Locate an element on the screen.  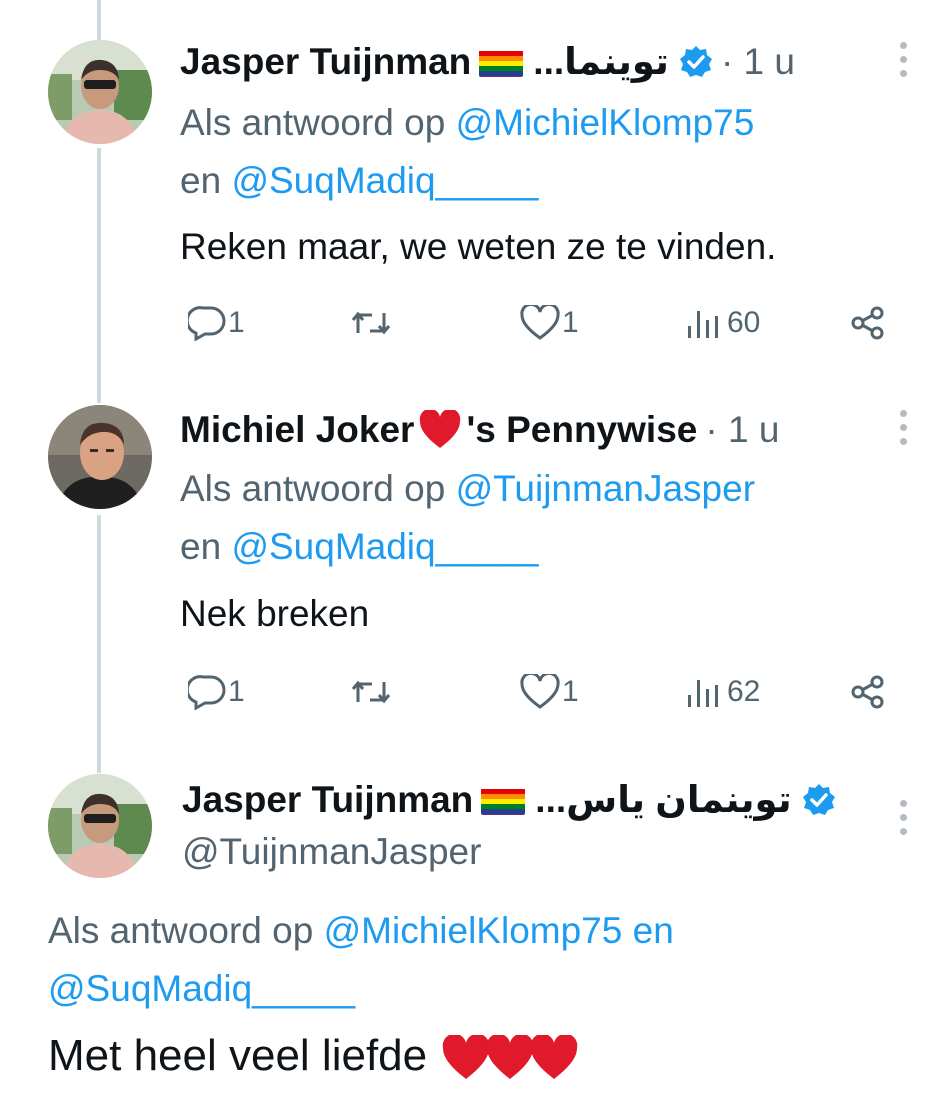
tweet-actions: 1 1 62 is located at coordinates (540, 692).